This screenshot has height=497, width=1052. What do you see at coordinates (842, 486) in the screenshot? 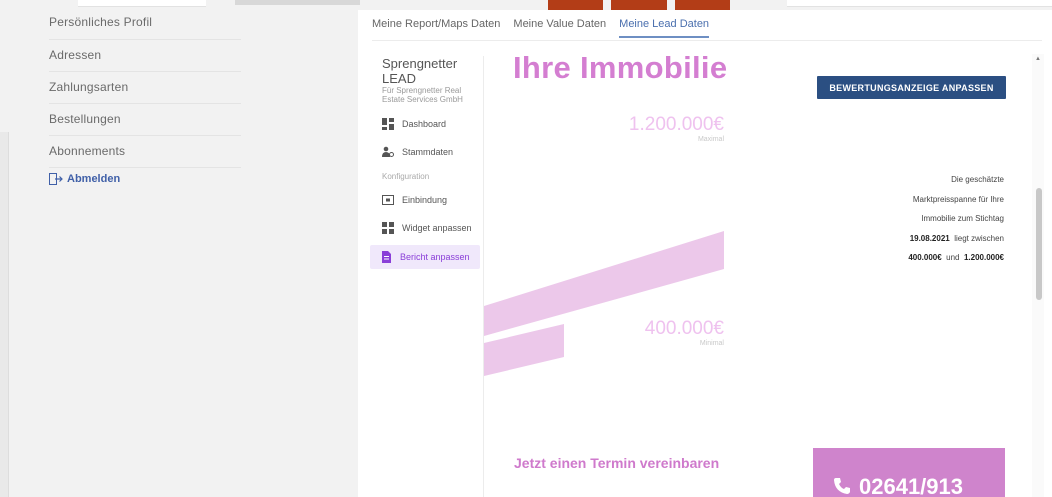
I see `phone-icon` at bounding box center [842, 486].